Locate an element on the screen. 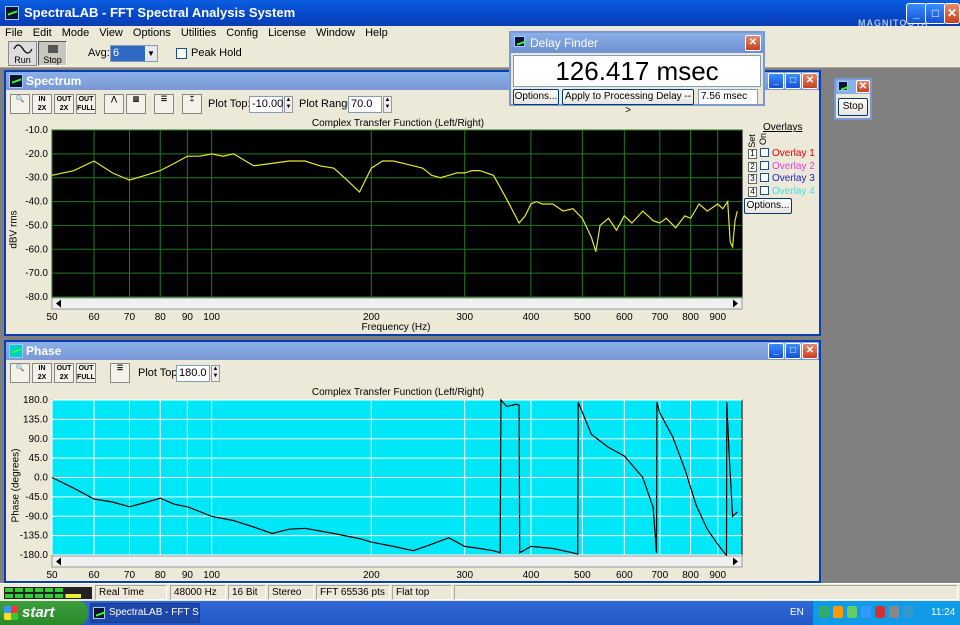 The width and height of the screenshot is (960, 625). menu-mode: Mode is located at coordinates (76, 33).